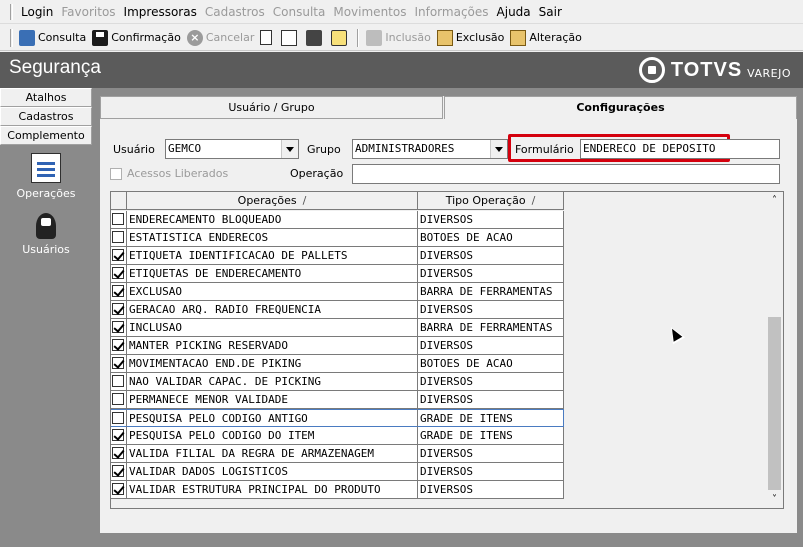 The height and width of the screenshot is (547, 803). Describe the element at coordinates (430, 149) in the screenshot. I see `grupo-combo: ADMINISTRADORES` at that location.